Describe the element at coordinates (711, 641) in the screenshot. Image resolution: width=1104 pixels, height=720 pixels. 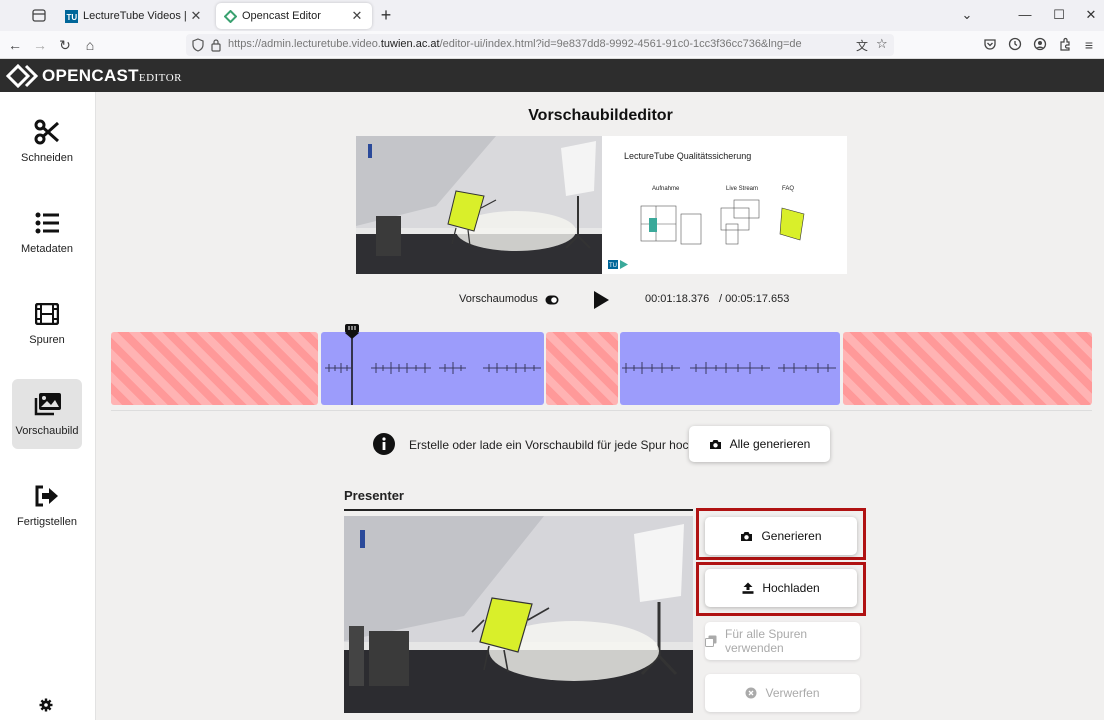
I see `copy-icon` at that location.